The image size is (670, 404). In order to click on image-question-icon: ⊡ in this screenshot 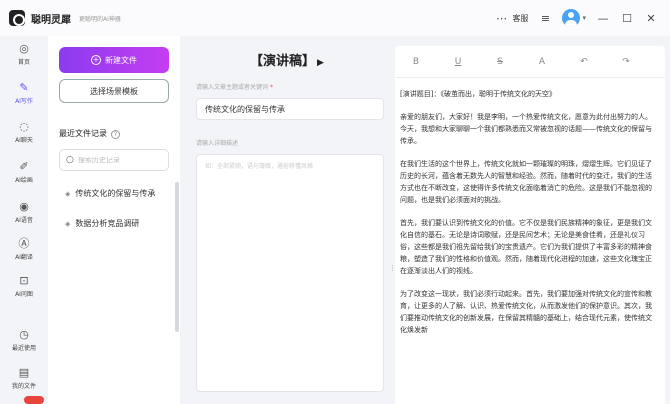, I will do `click(24, 280)`.